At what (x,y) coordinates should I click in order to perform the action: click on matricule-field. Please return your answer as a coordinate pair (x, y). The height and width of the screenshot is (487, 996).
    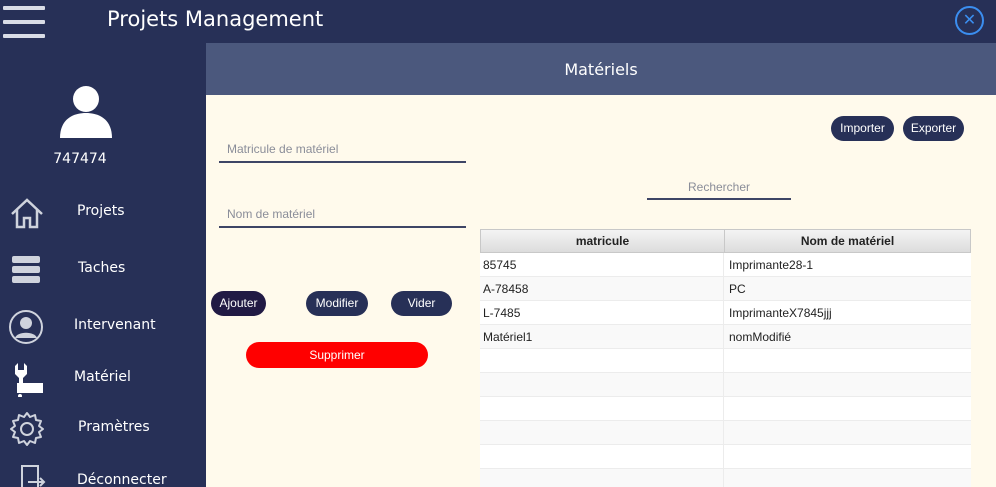
    Looking at the image, I should click on (342, 150).